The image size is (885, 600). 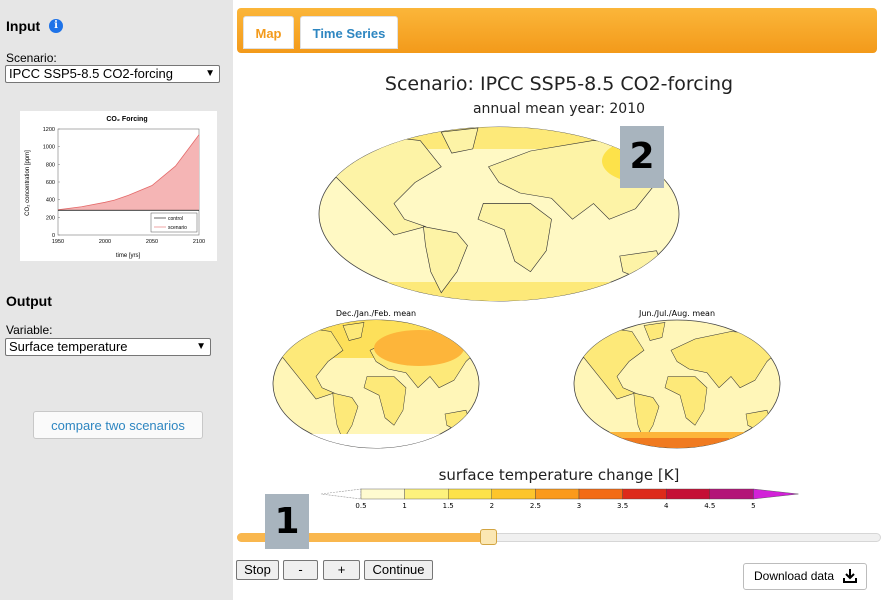 I want to click on stop-button: Stop, so click(x=257, y=570).